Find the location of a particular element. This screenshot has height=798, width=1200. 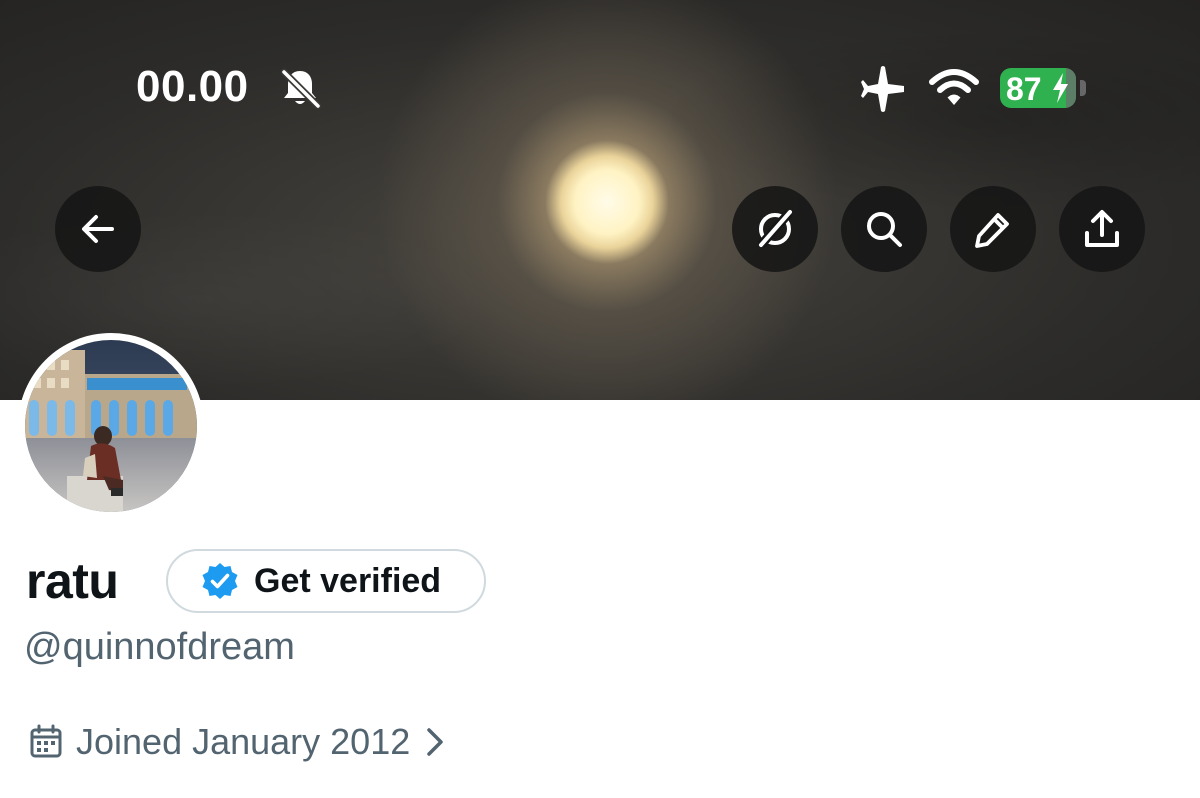

get-verified-button: Get verified is located at coordinates (326, 581).